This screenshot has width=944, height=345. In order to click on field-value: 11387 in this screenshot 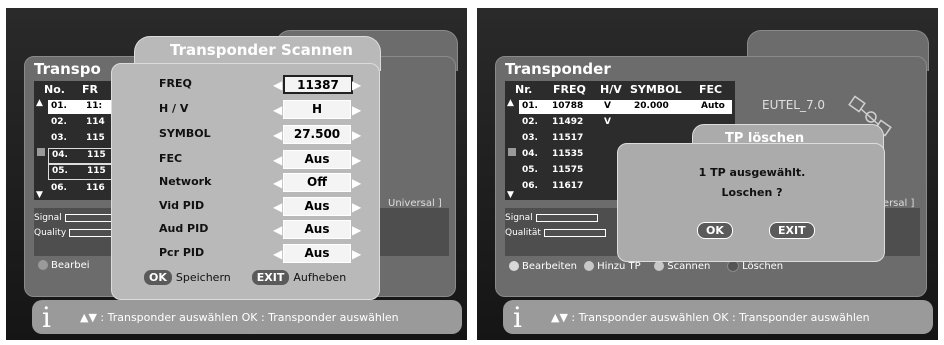, I will do `click(318, 84)`.